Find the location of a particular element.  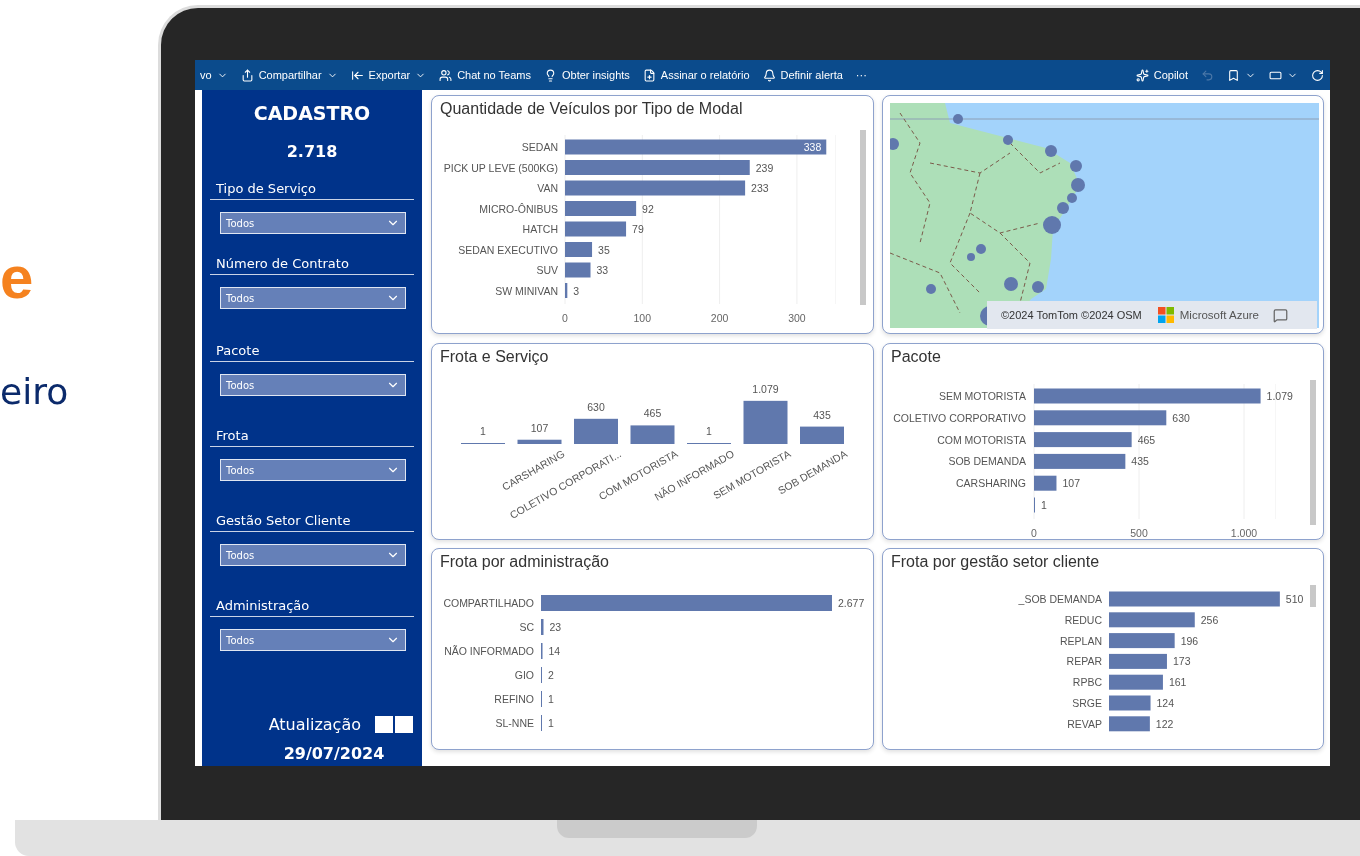

category-label: REPLAN is located at coordinates (1081, 640).